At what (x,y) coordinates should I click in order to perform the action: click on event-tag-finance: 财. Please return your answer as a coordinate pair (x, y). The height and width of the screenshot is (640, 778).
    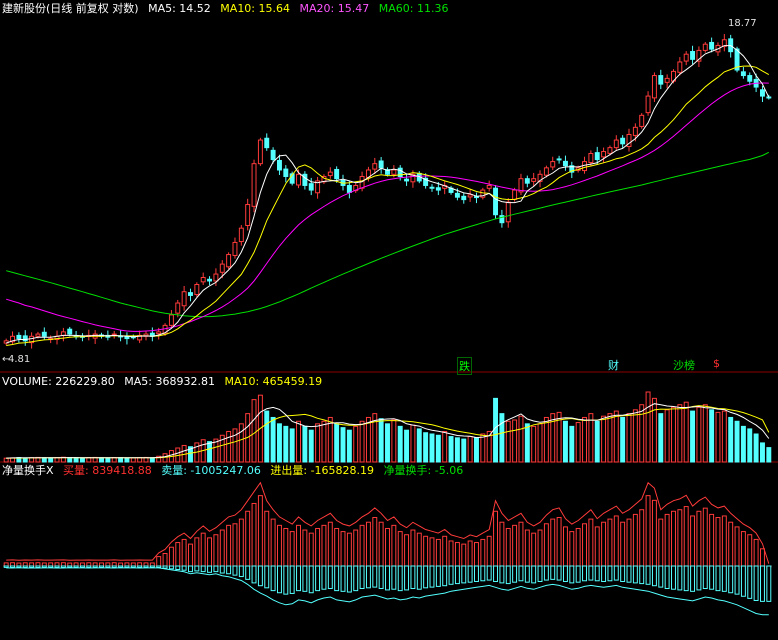
    Looking at the image, I should click on (613, 365).